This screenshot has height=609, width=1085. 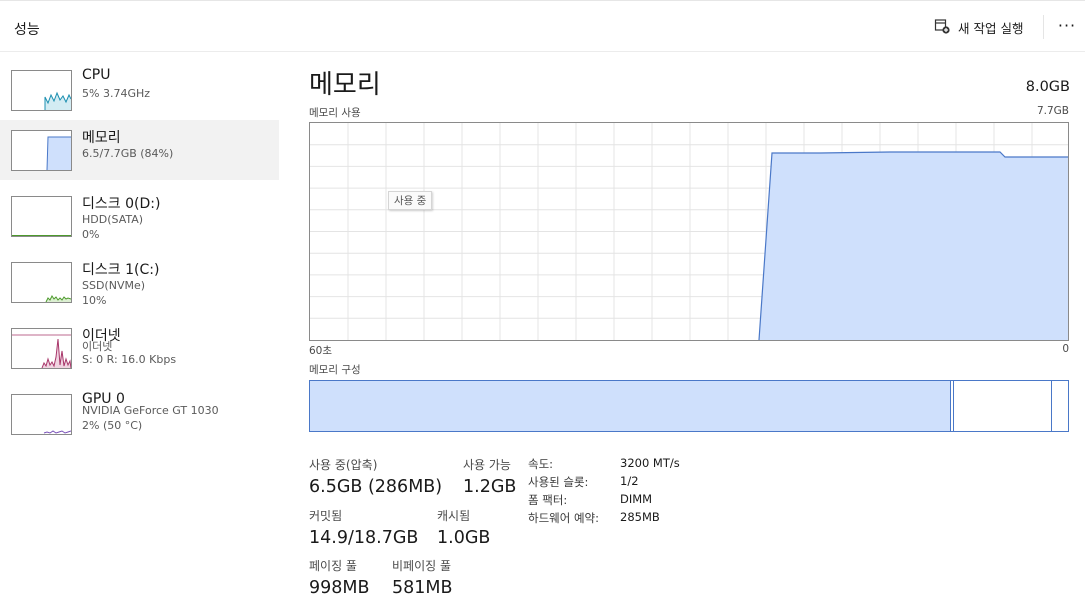 I want to click on available-value: 1.2GB, so click(x=490, y=487).